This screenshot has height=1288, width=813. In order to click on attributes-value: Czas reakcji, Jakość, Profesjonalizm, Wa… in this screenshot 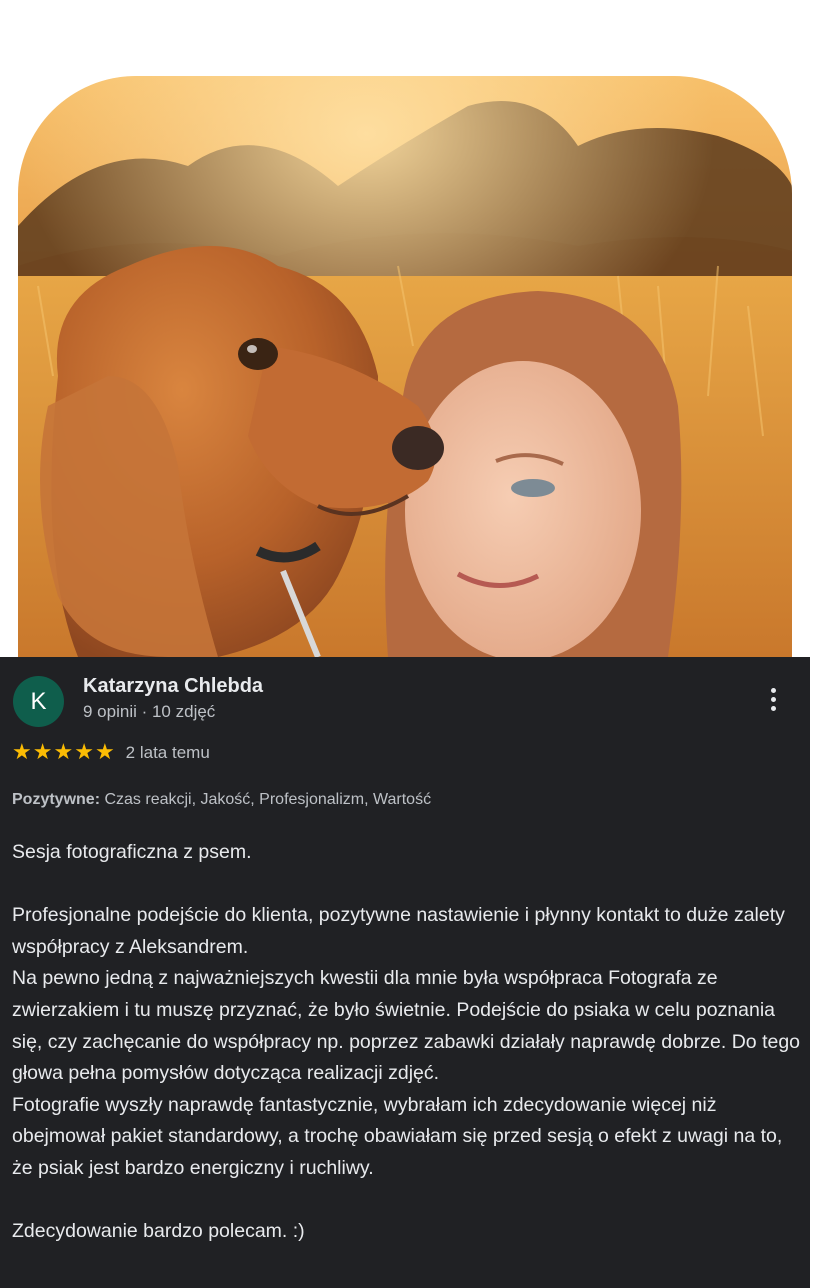, I will do `click(266, 799)`.